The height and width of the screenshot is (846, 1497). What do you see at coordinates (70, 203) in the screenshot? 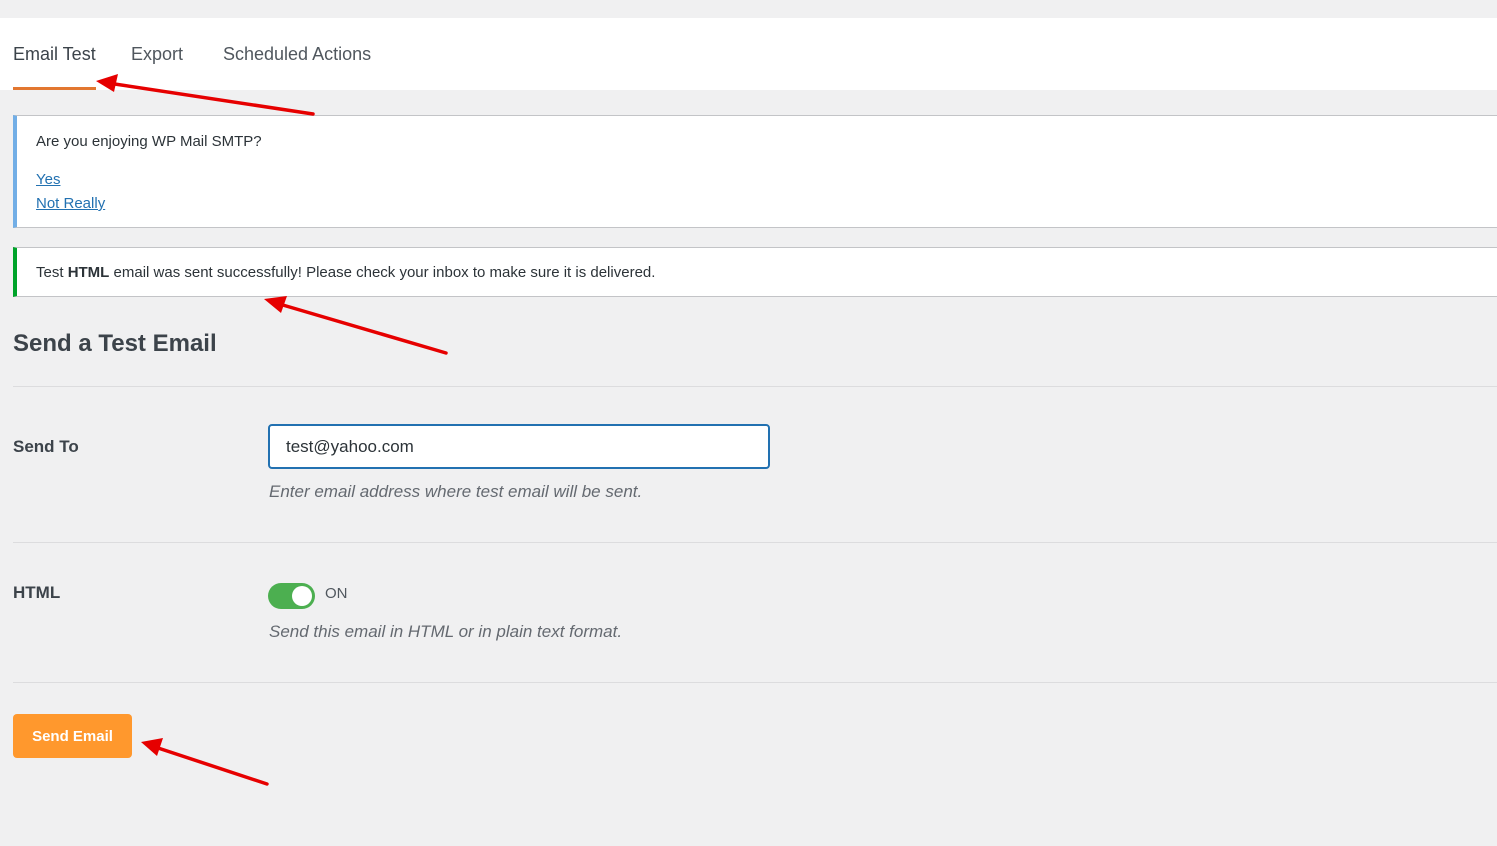
I see `review-not-really-link: Not Really` at bounding box center [70, 203].